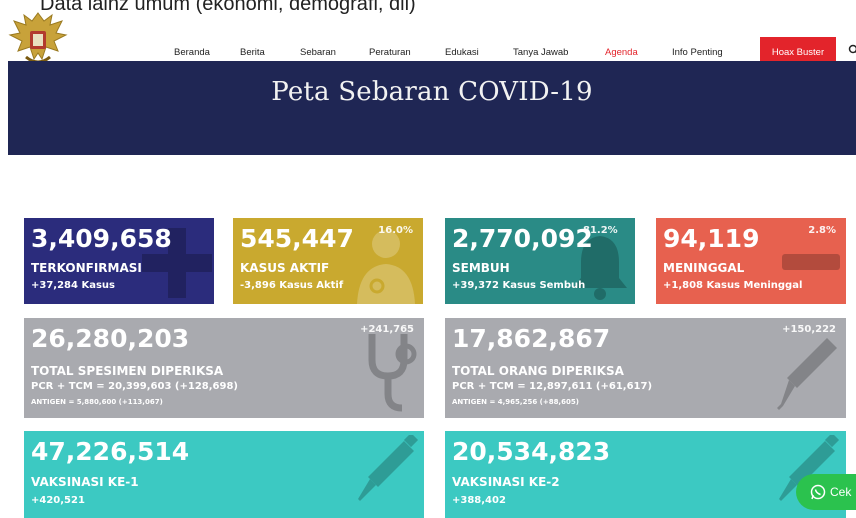 This screenshot has height=518, width=856. What do you see at coordinates (110, 451) in the screenshot?
I see `vaccine-1-value: 47,226,514` at bounding box center [110, 451].